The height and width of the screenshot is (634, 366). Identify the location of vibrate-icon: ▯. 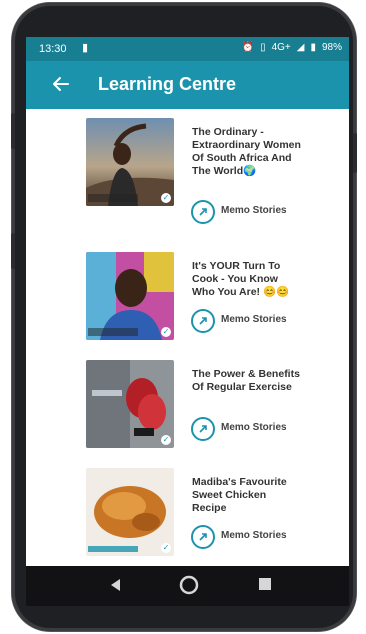
(263, 47).